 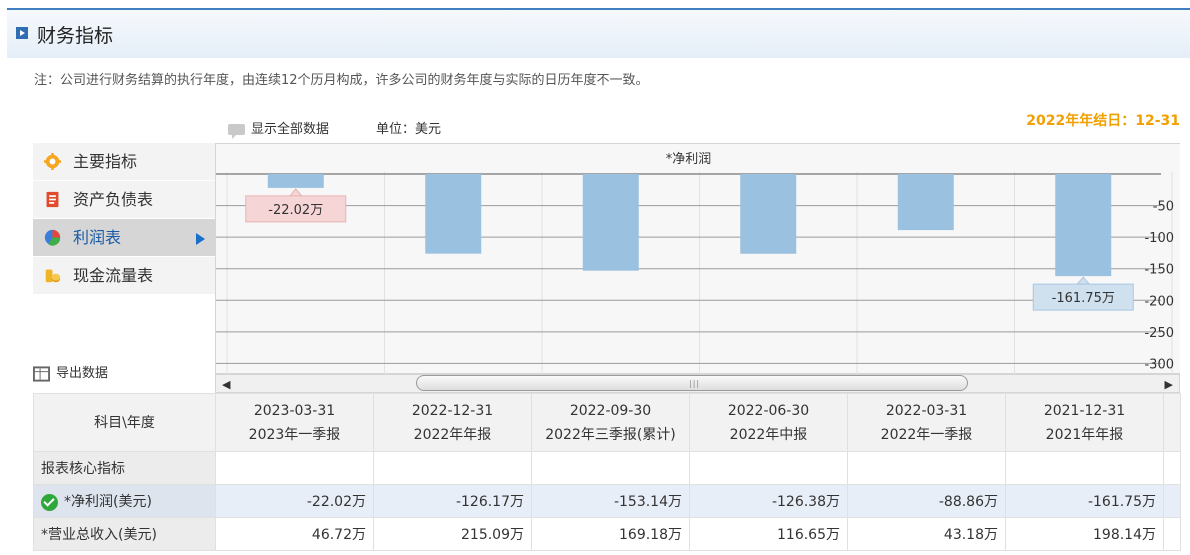 What do you see at coordinates (695, 383) in the screenshot?
I see `grip-icon: |||` at bounding box center [695, 383].